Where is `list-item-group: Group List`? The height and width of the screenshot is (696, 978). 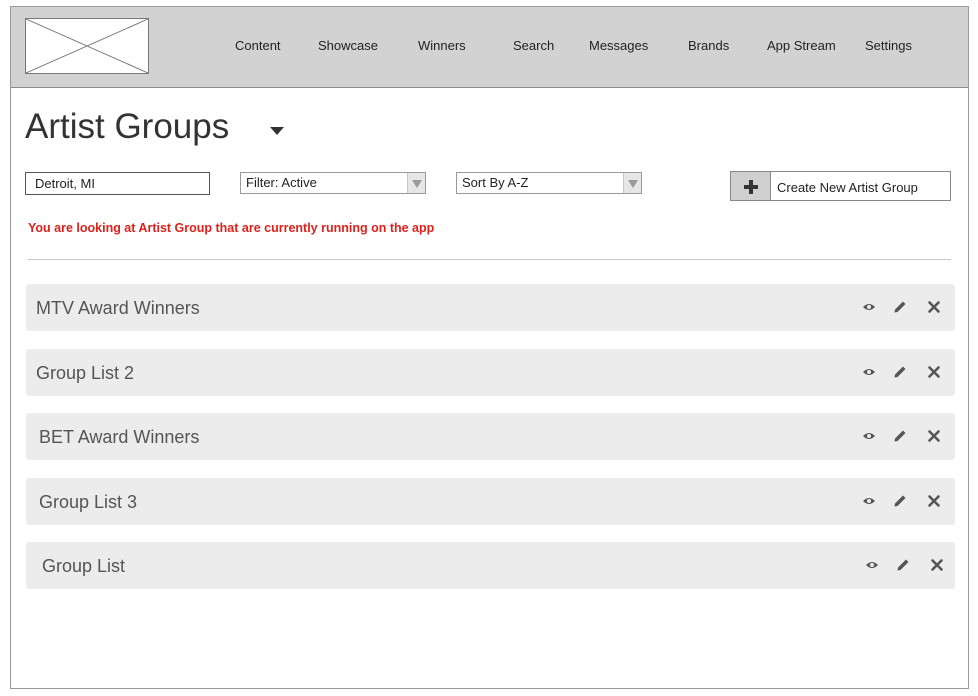 list-item-group: Group List is located at coordinates (490, 565).